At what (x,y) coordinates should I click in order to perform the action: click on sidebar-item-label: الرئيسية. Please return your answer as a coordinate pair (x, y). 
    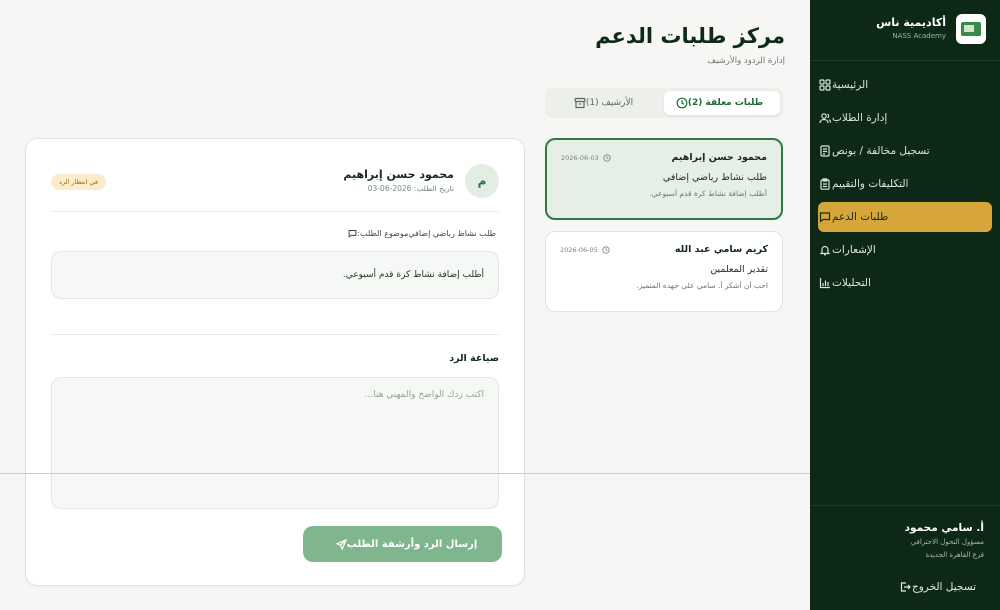
    Looking at the image, I should click on (850, 85).